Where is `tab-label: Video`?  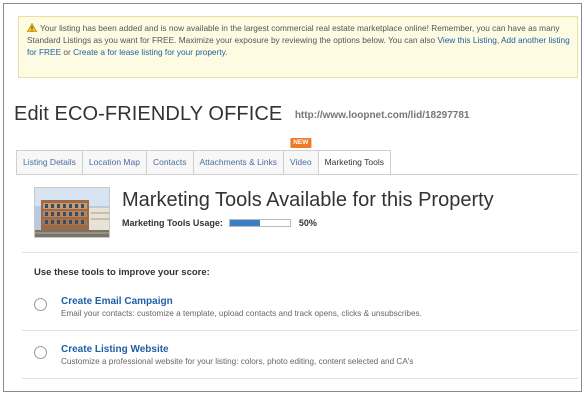
tab-label: Video is located at coordinates (301, 162).